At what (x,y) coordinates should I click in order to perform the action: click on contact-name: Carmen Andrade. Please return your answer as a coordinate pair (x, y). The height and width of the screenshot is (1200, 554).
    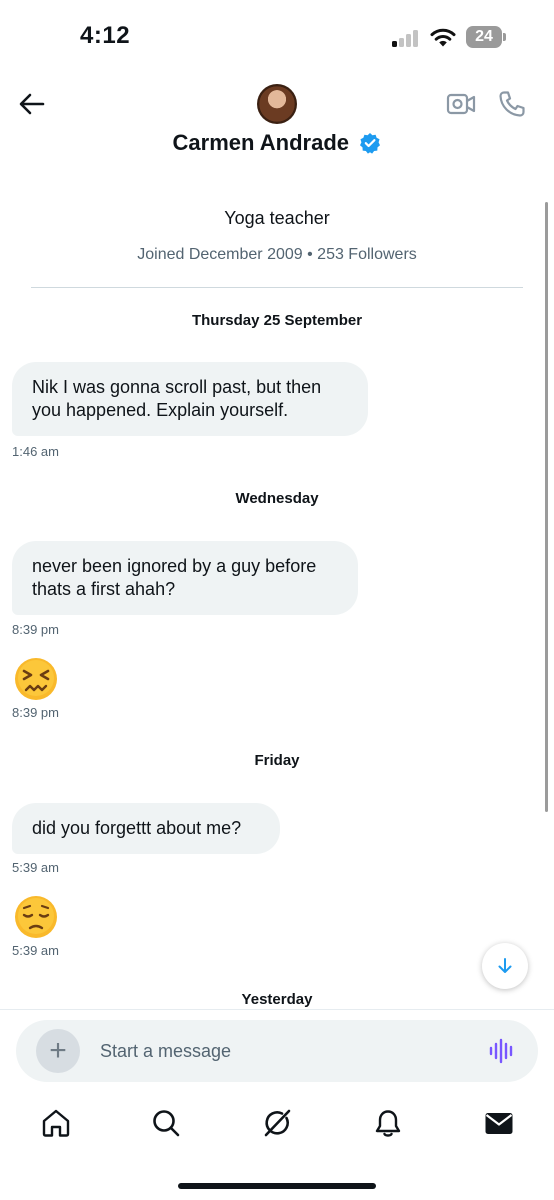
    Looking at the image, I should click on (260, 142).